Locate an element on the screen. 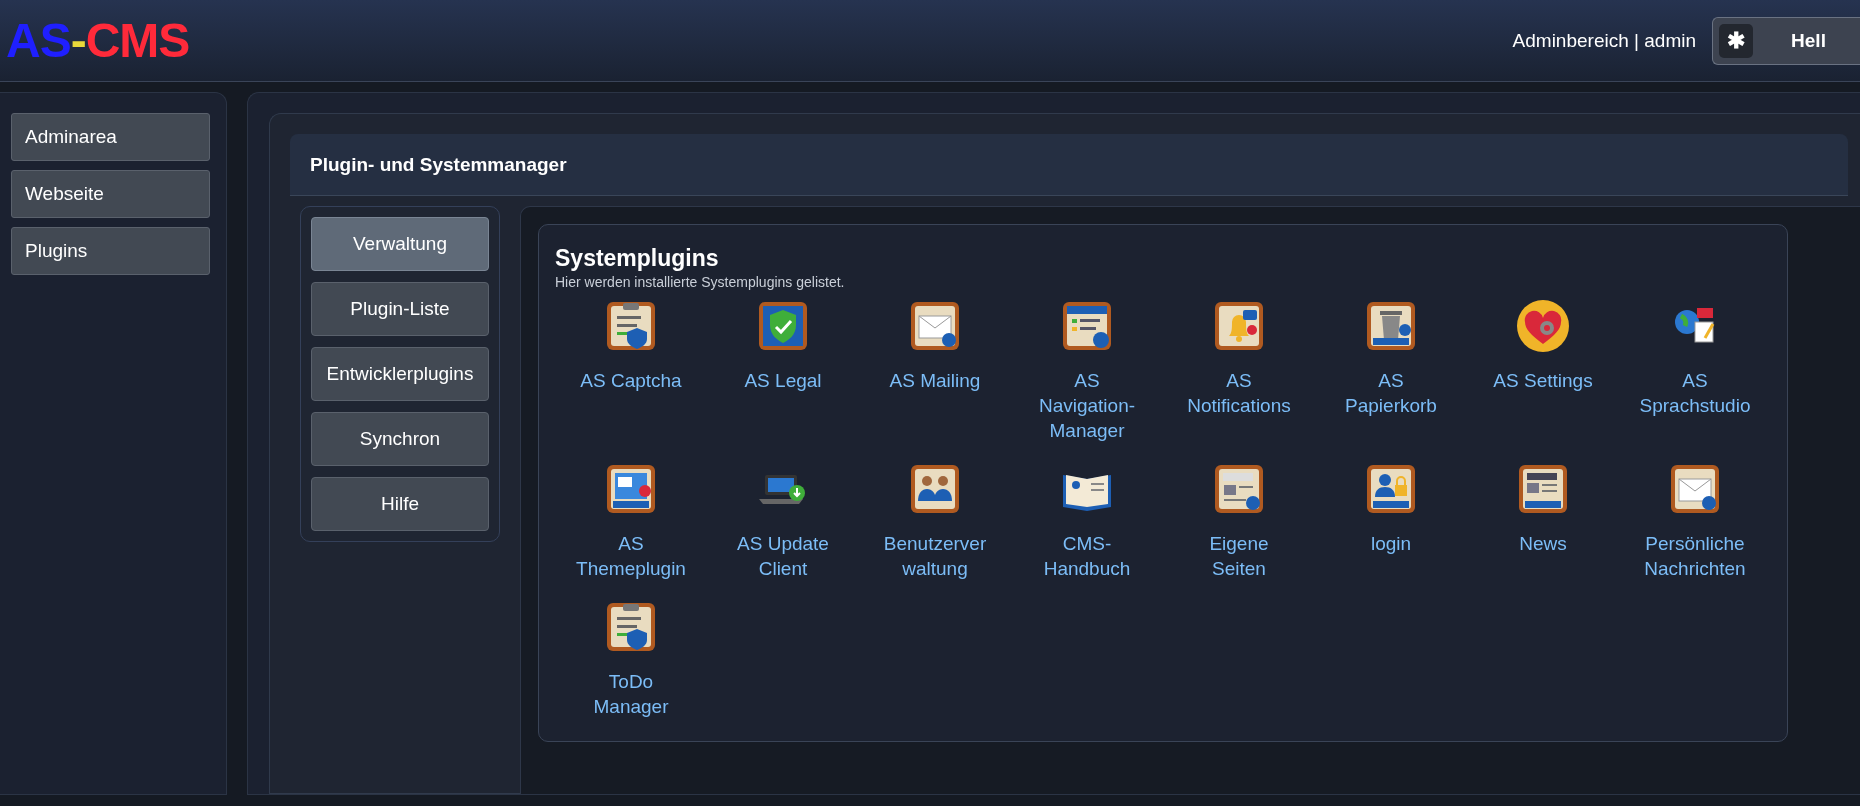 Image resolution: width=1860 pixels, height=806 pixels. plugin-tile: Persönliche Nachrichten is located at coordinates (1695, 521).